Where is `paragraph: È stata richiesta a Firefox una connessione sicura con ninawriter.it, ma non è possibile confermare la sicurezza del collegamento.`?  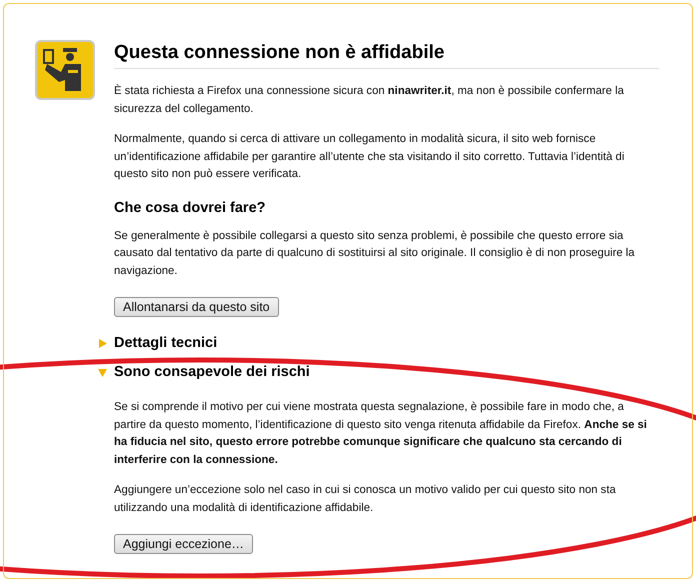
paragraph: È stata richiesta a Firefox una connessione sicura con ninawriter.it, ma non è possibile confermare la sicurezza del collegamento. is located at coordinates (369, 99).